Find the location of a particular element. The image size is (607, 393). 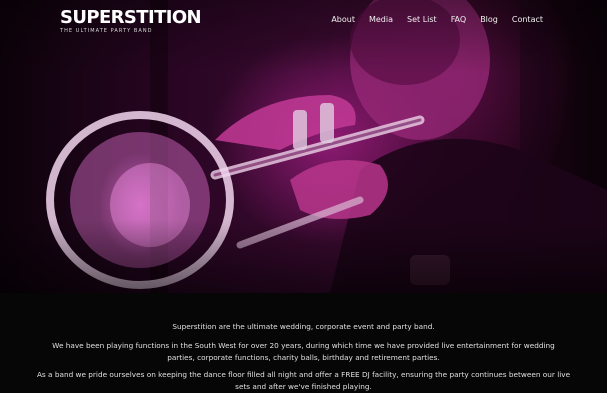

nav-item-contact: Contact is located at coordinates (527, 20).